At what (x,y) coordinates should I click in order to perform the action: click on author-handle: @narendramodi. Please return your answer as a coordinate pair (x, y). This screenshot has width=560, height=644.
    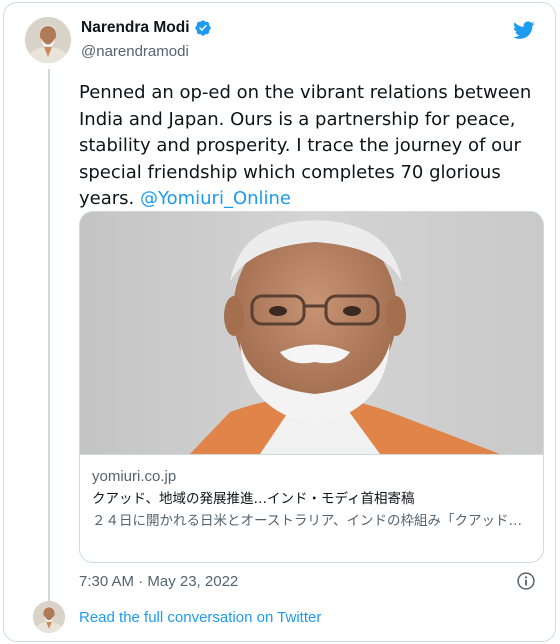
    Looking at the image, I should click on (135, 51).